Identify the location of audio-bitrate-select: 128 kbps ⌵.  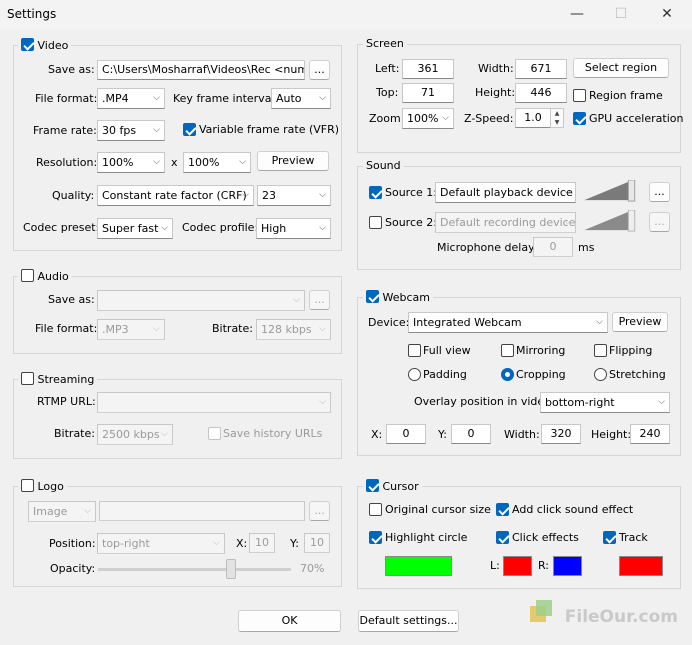
(293, 329).